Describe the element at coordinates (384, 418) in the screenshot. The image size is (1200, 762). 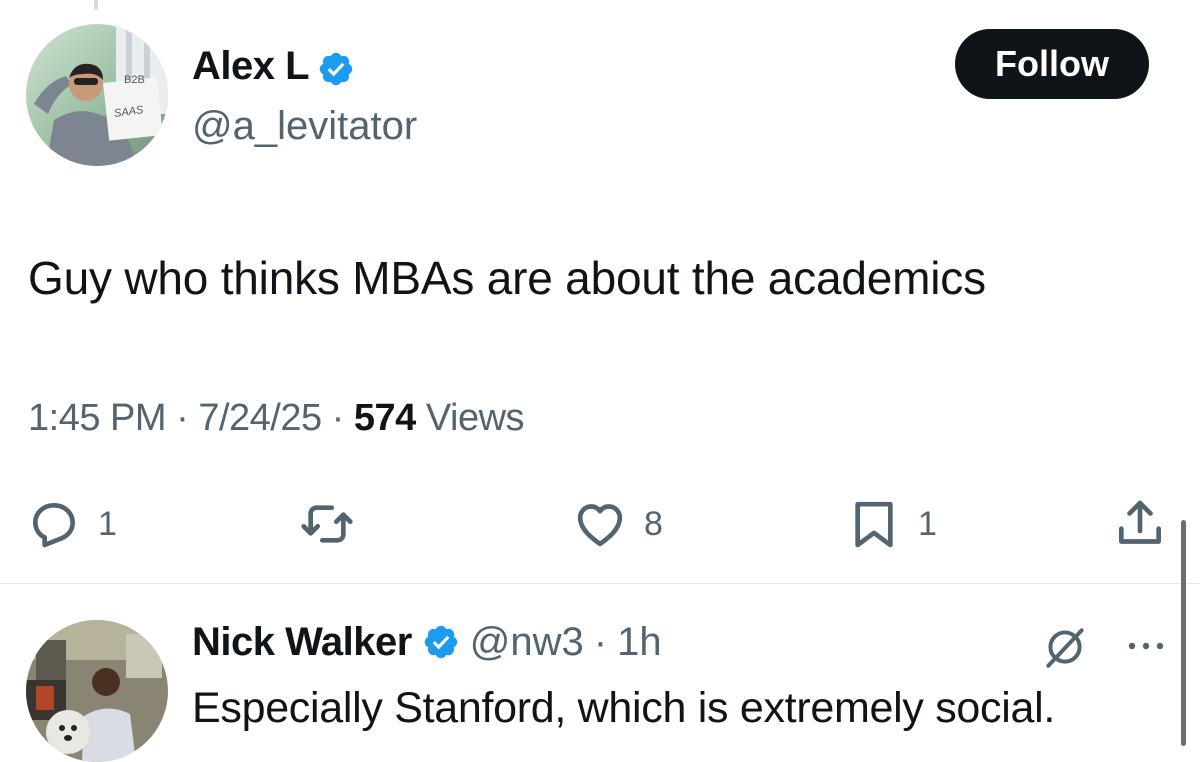
I see `views-count: 574` at that location.